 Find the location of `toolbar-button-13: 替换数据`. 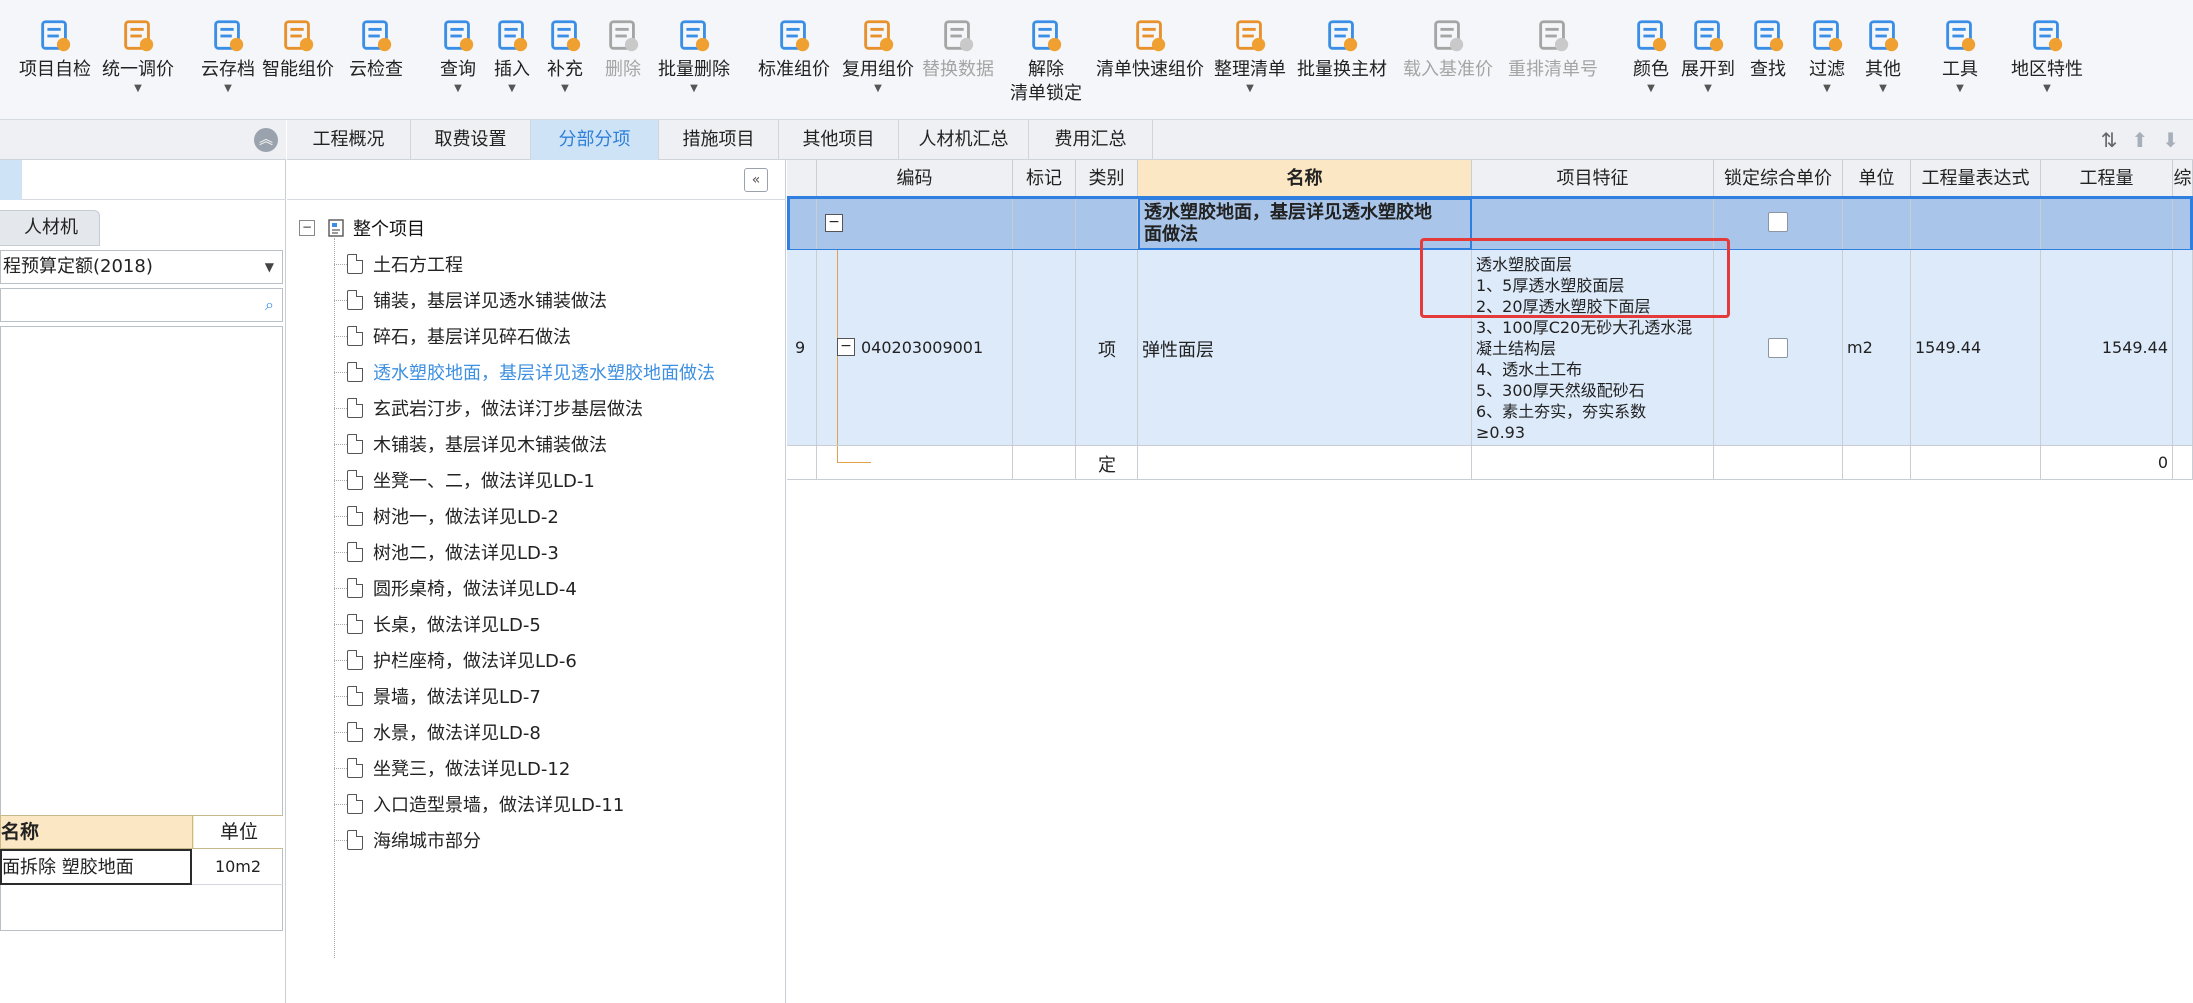

toolbar-button-13: 替换数据 is located at coordinates (958, 49).